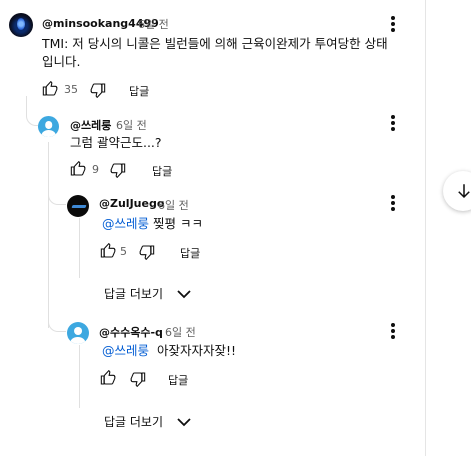 This screenshot has height=456, width=471. Describe the element at coordinates (425, 228) in the screenshot. I see `panel-divider` at that location.